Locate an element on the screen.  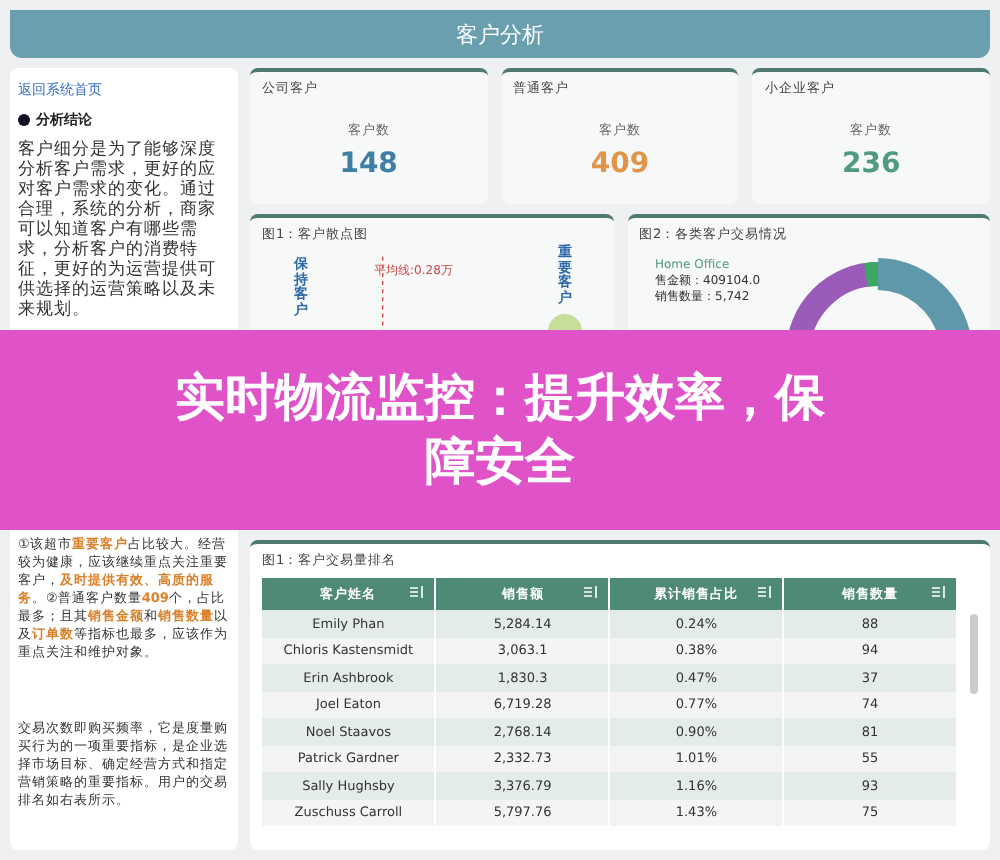
kpi-value: 148 is located at coordinates (368, 164).